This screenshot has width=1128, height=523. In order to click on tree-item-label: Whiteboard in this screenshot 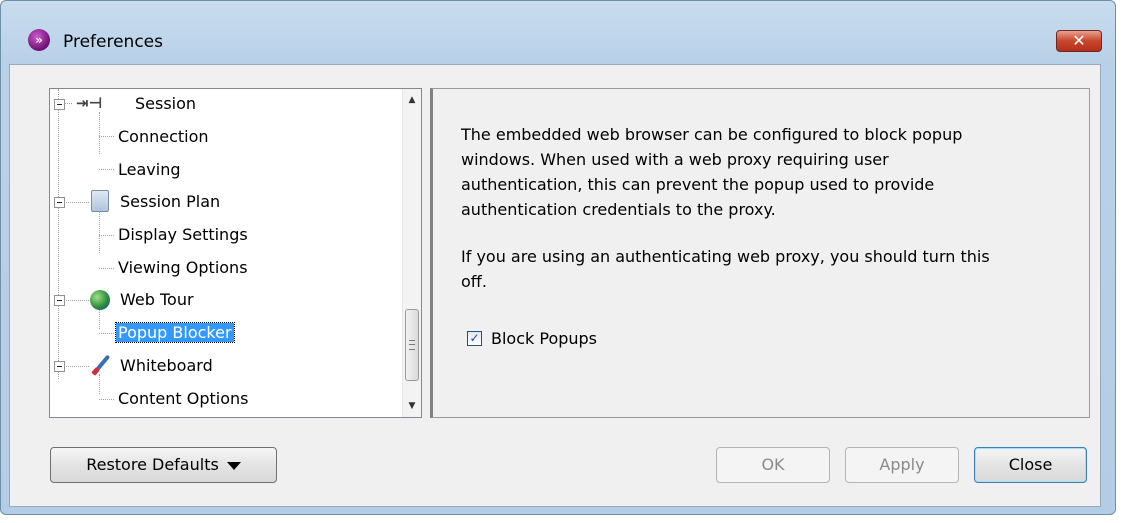, I will do `click(166, 365)`.